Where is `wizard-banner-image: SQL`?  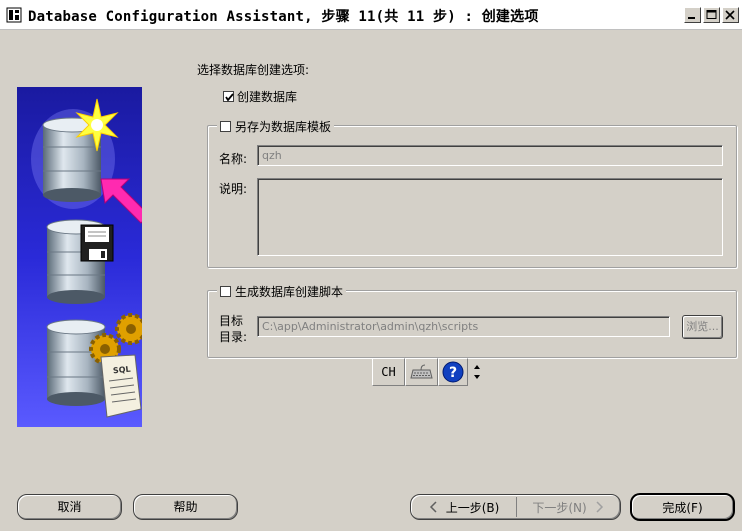 wizard-banner-image: SQL is located at coordinates (79, 257).